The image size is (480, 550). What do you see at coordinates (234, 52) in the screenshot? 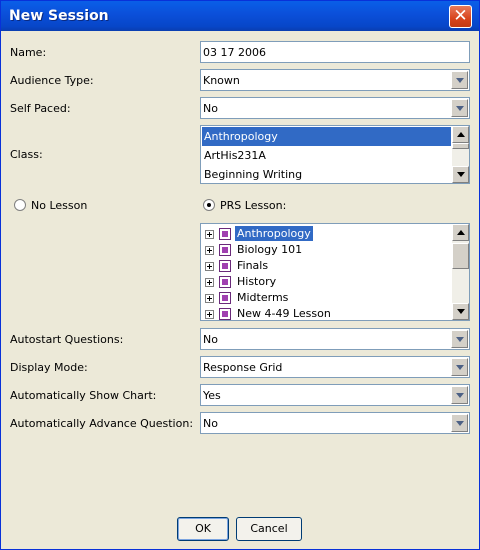
I see `name-value: 03 17 2006` at bounding box center [234, 52].